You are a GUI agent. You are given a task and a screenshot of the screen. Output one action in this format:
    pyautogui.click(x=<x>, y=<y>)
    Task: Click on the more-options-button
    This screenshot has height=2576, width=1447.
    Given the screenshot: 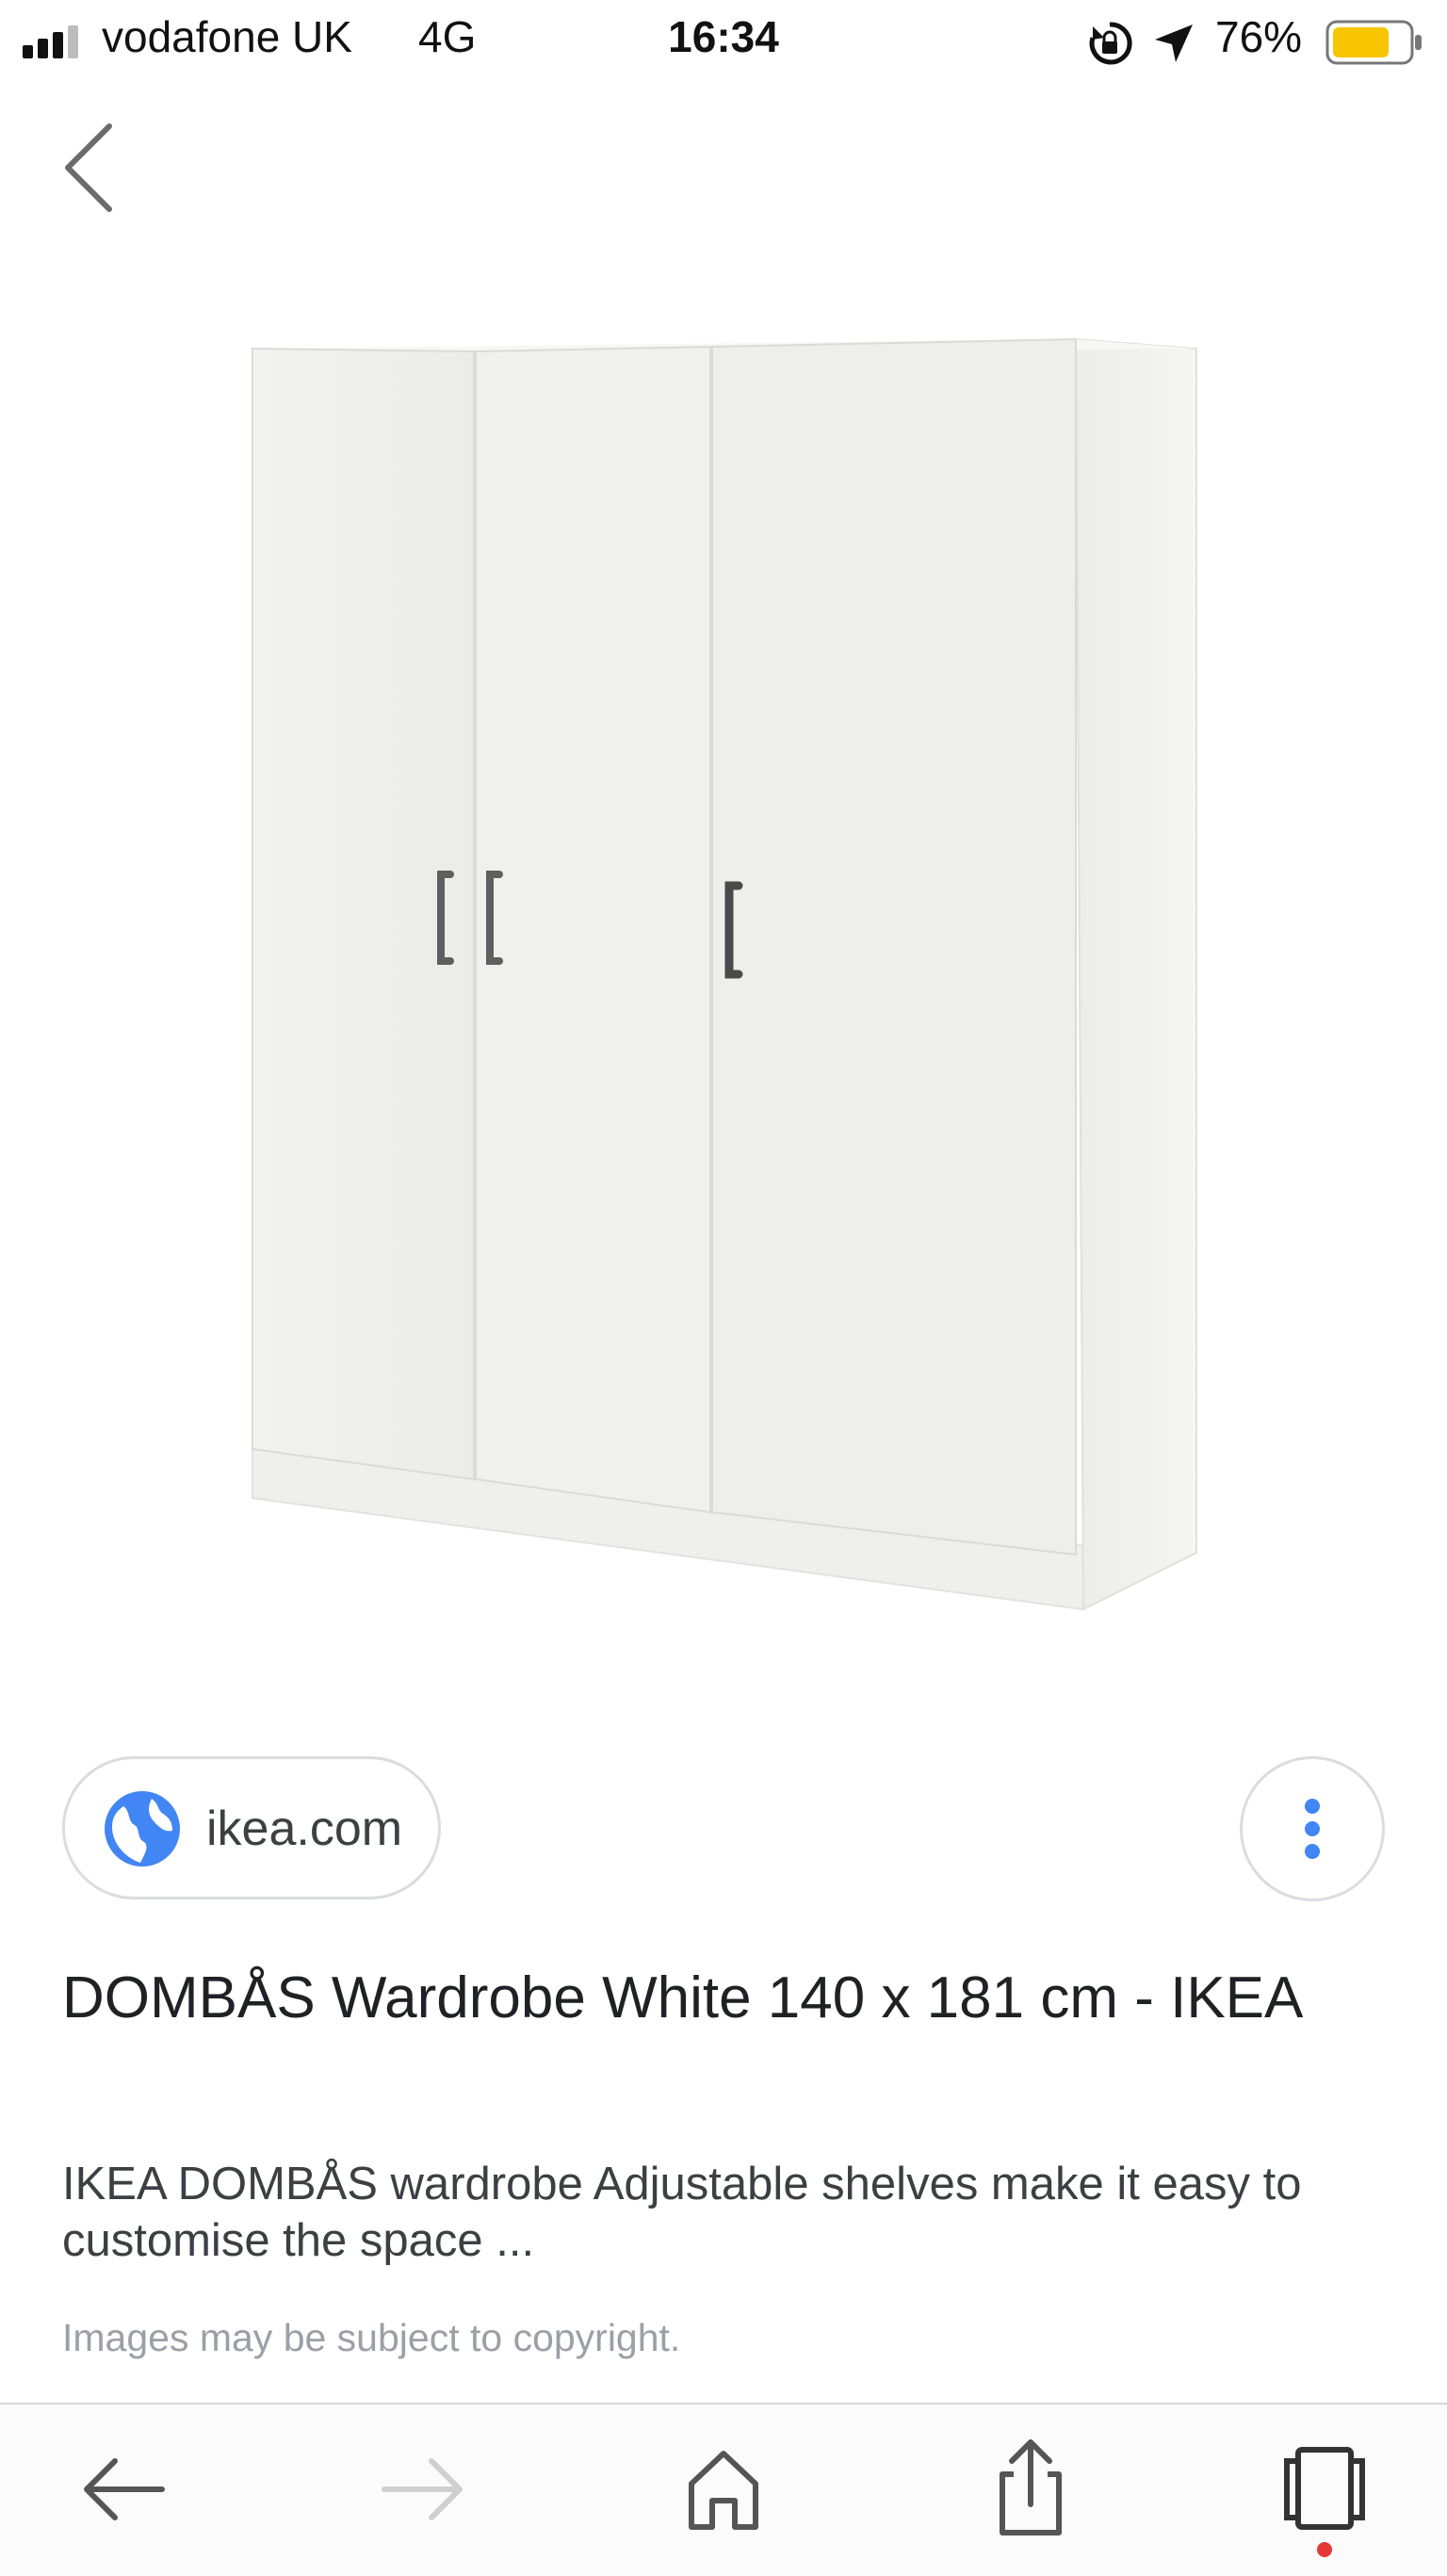 What is the action you would take?
    pyautogui.click(x=1312, y=1828)
    